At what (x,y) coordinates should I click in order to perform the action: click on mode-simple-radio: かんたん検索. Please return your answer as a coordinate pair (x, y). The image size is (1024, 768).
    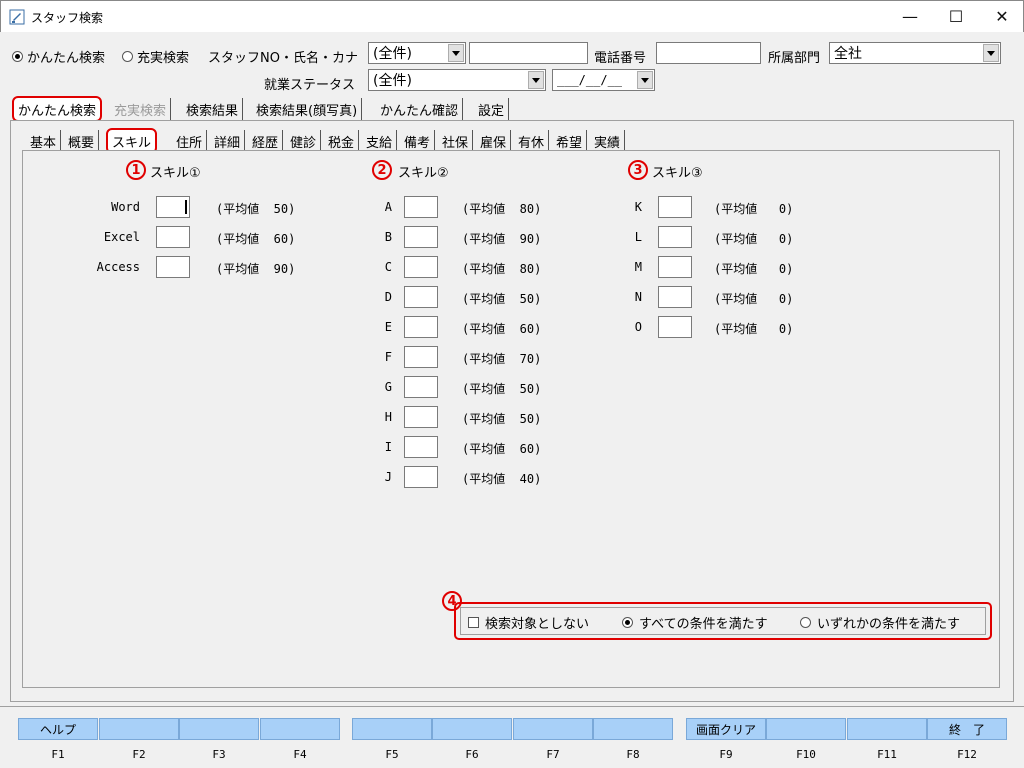
    Looking at the image, I should click on (58, 56).